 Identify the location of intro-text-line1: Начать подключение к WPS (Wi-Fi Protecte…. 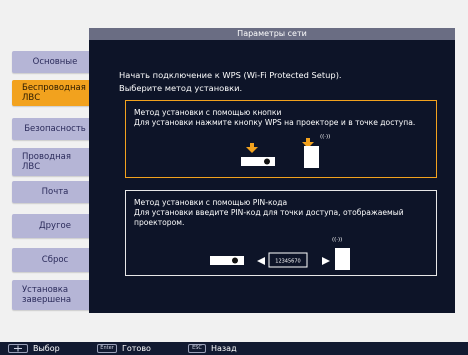
(230, 75).